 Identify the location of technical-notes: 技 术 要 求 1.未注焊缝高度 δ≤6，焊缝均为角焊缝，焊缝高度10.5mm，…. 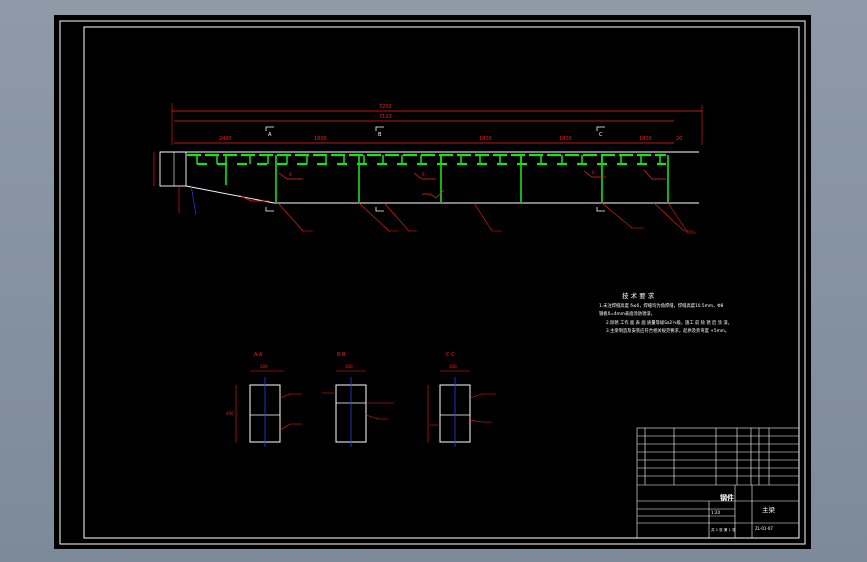
(665, 312).